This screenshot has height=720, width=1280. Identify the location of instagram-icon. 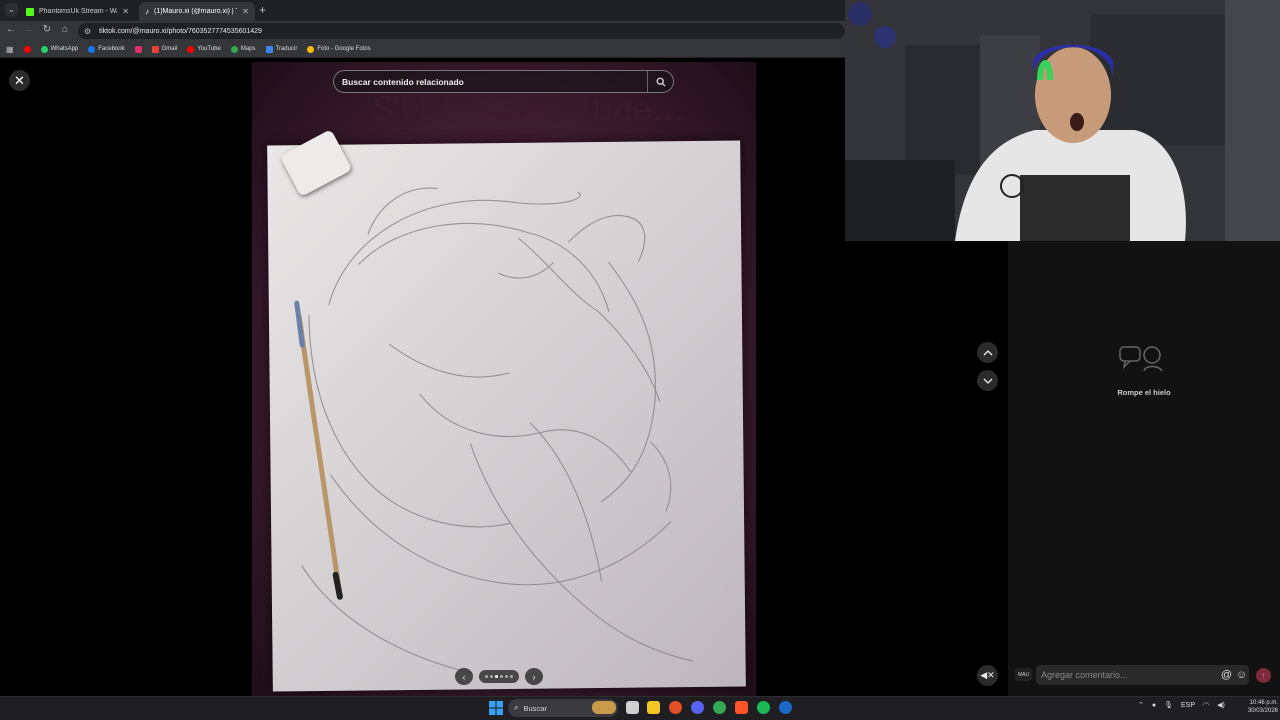
(138, 49).